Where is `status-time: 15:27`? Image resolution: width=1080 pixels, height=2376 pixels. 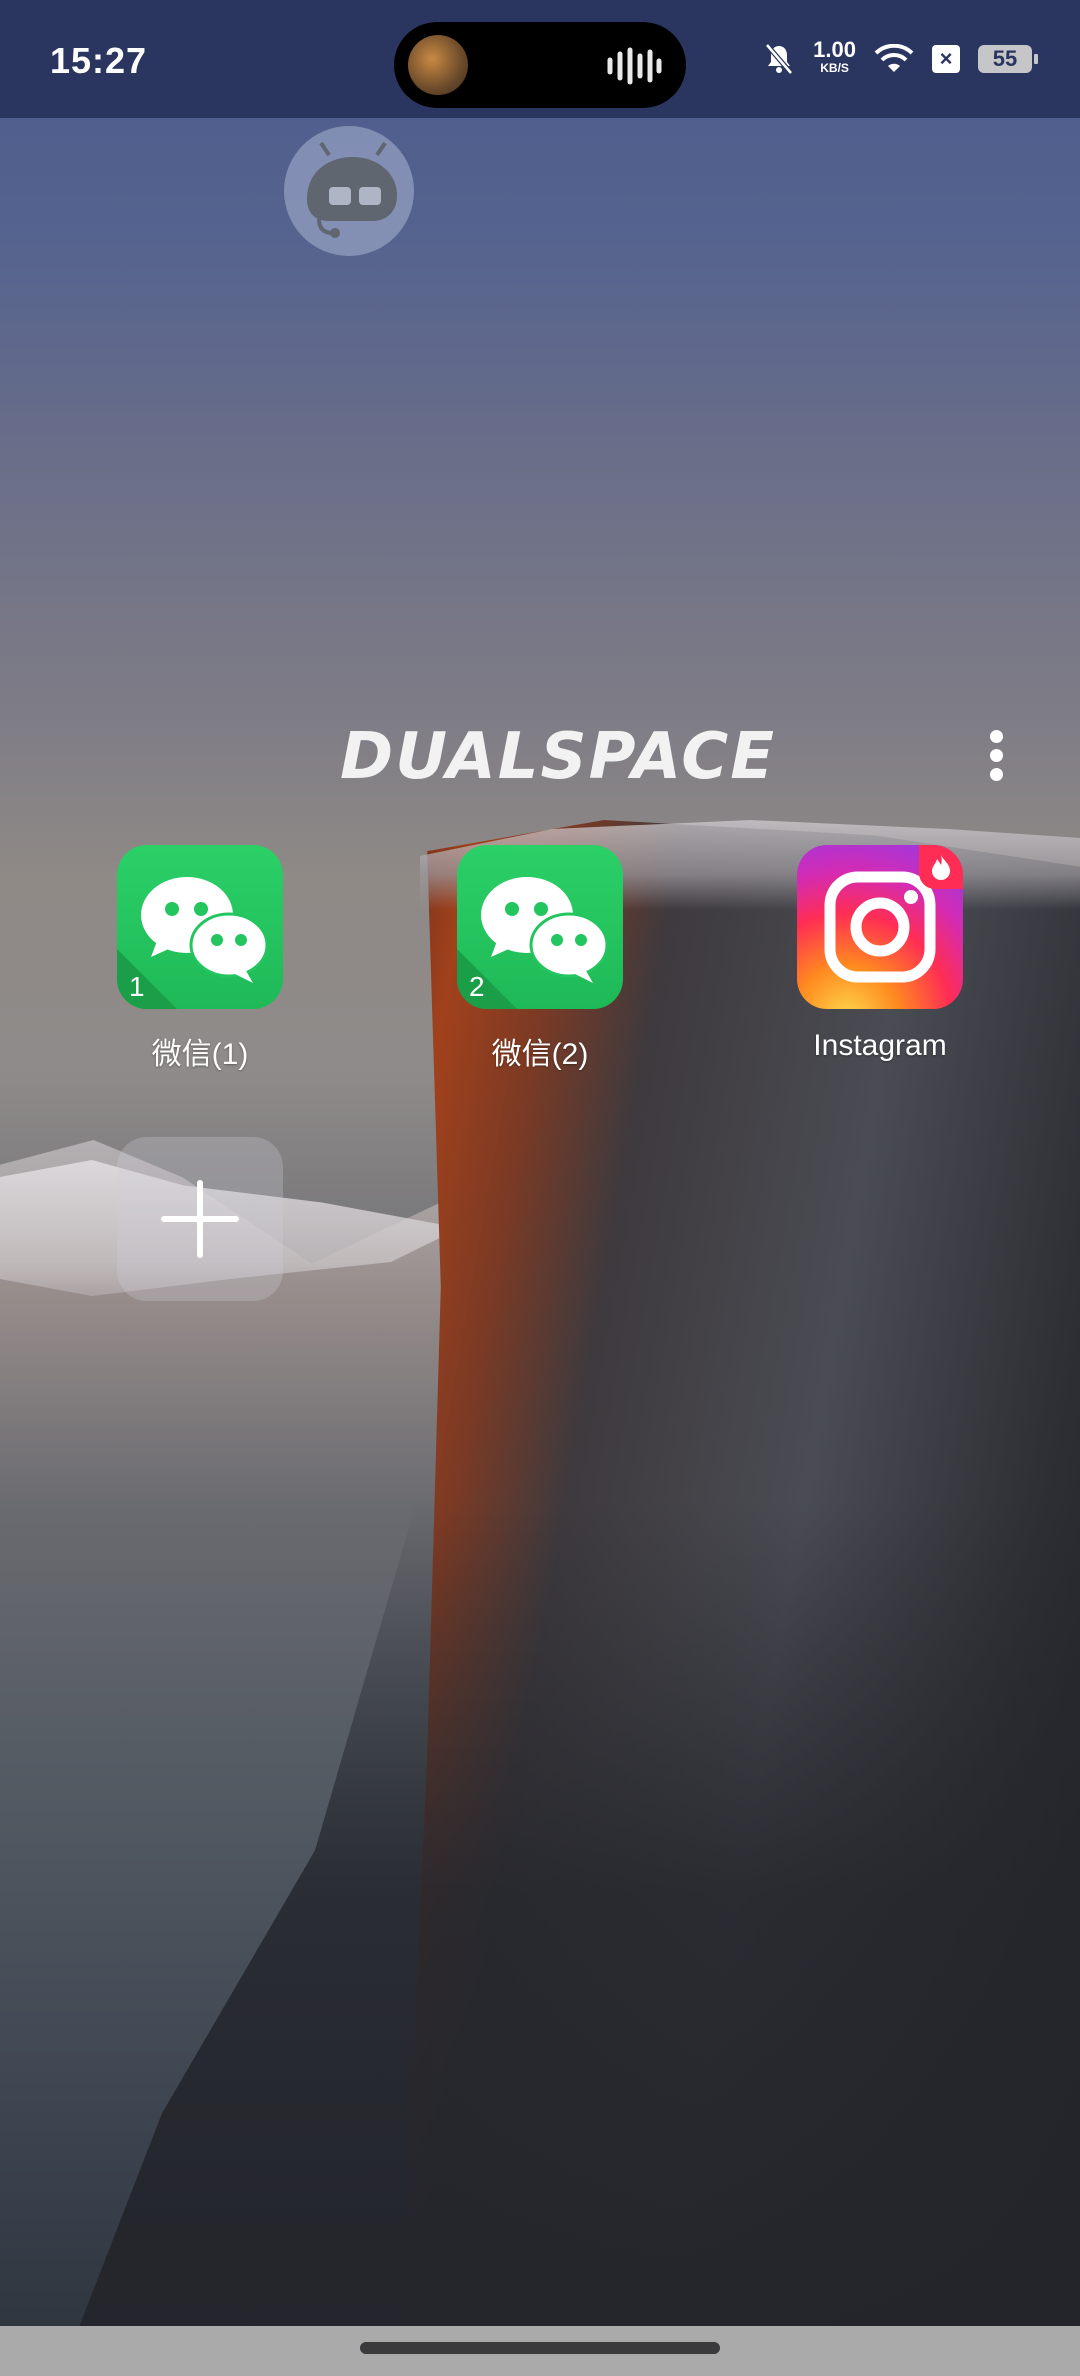
status-time: 15:27 is located at coordinates (99, 60).